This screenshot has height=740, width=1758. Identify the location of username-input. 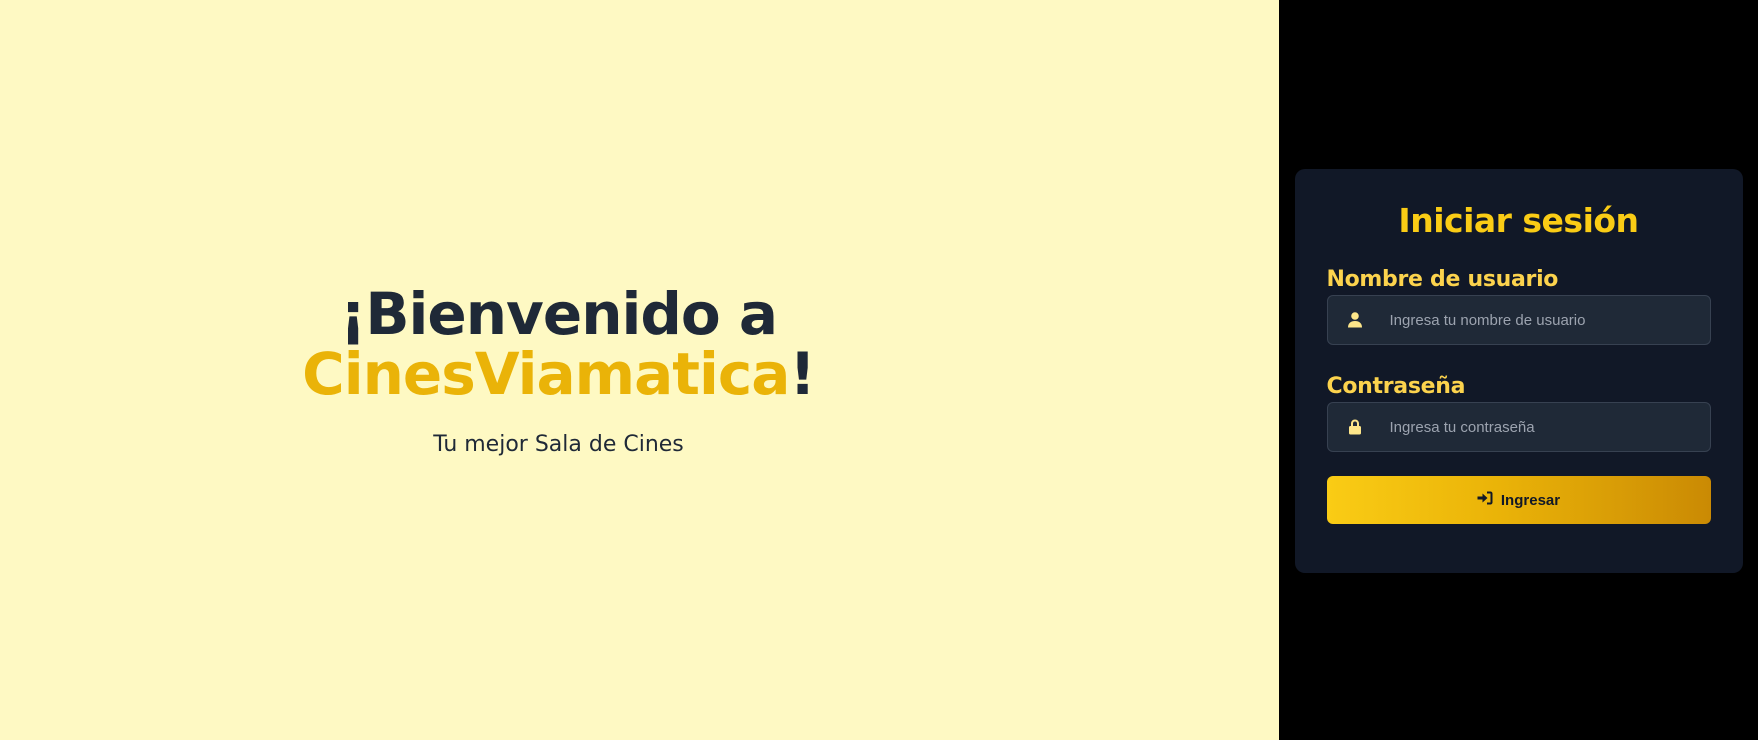
(1541, 320).